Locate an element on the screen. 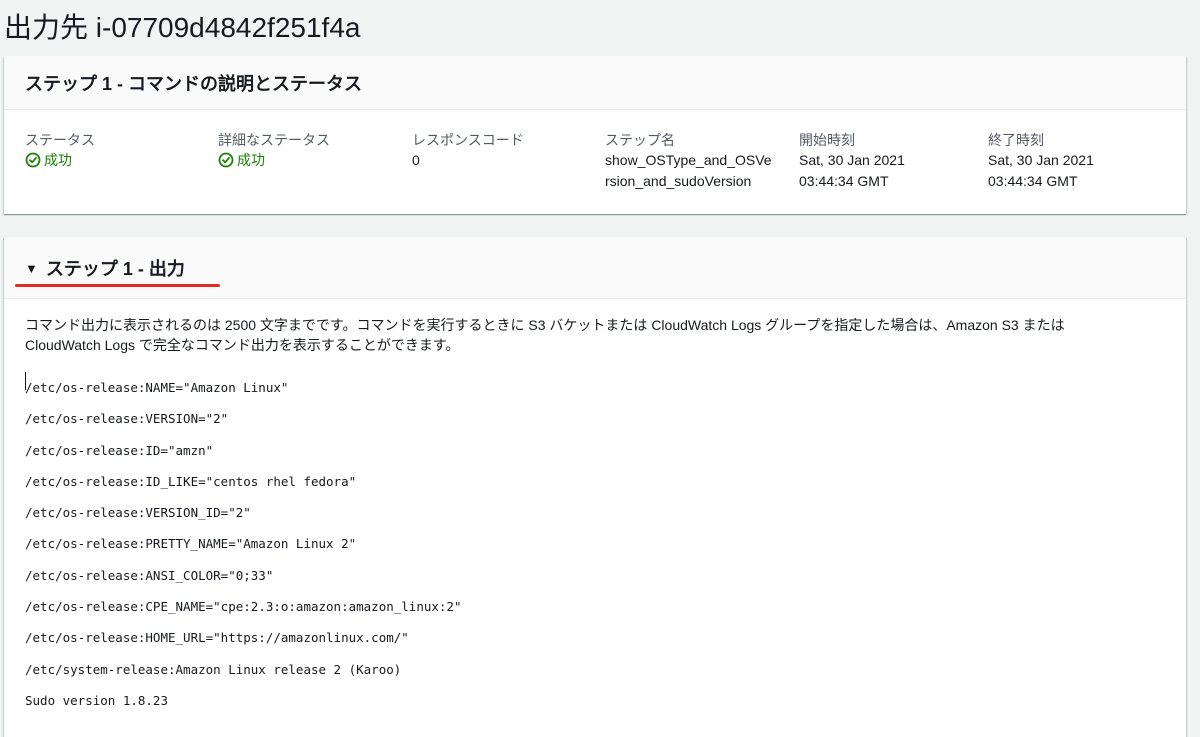  output-line: /etc/os-release:VERSION="2" is located at coordinates (127, 419).